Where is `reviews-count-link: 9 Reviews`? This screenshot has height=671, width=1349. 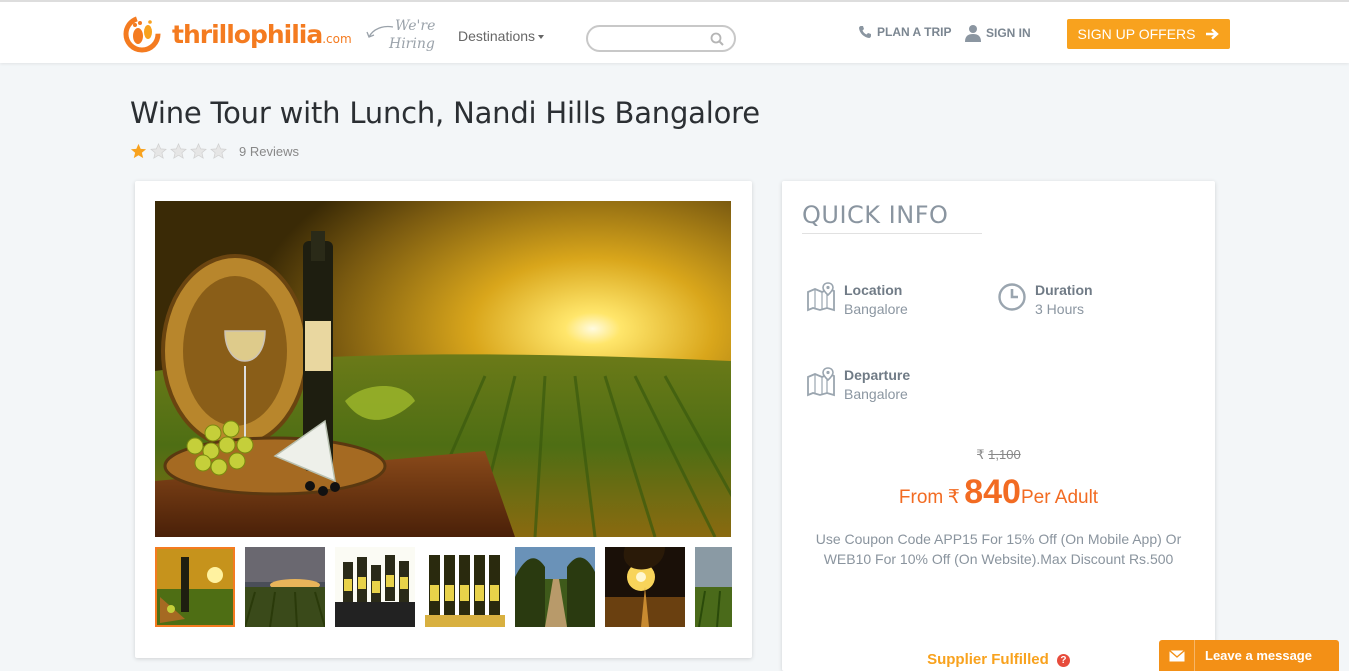
reviews-count-link: 9 Reviews is located at coordinates (269, 151).